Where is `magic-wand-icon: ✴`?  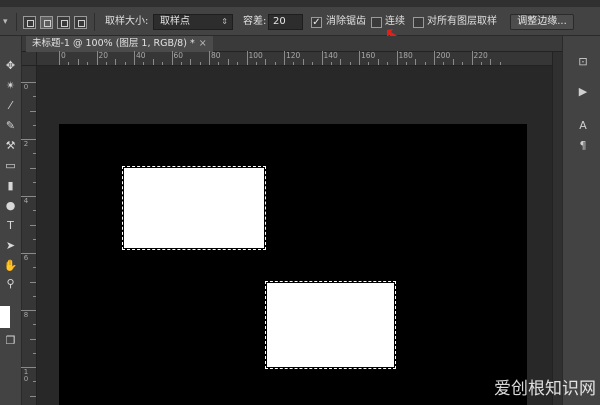 magic-wand-icon: ✴ is located at coordinates (10, 86).